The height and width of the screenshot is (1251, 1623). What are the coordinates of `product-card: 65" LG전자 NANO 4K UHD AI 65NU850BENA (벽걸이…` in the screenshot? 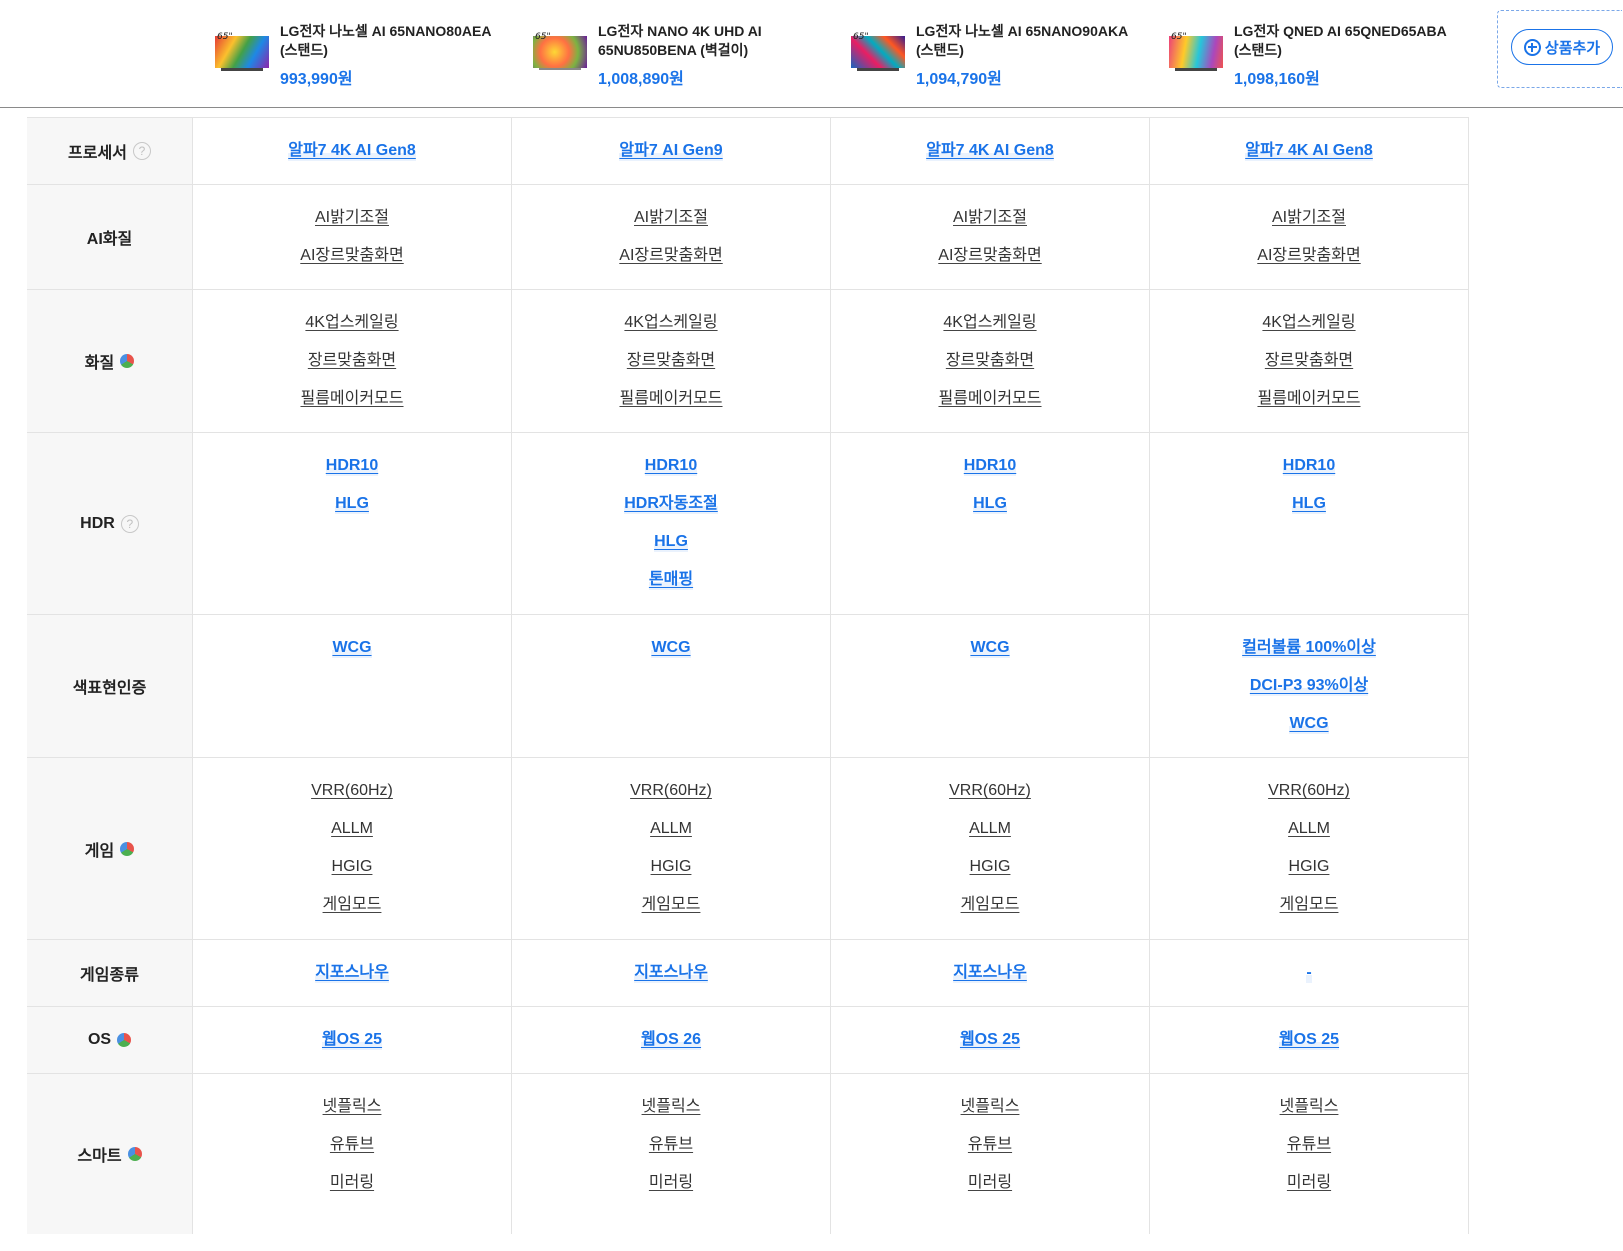 It's located at (683, 57).